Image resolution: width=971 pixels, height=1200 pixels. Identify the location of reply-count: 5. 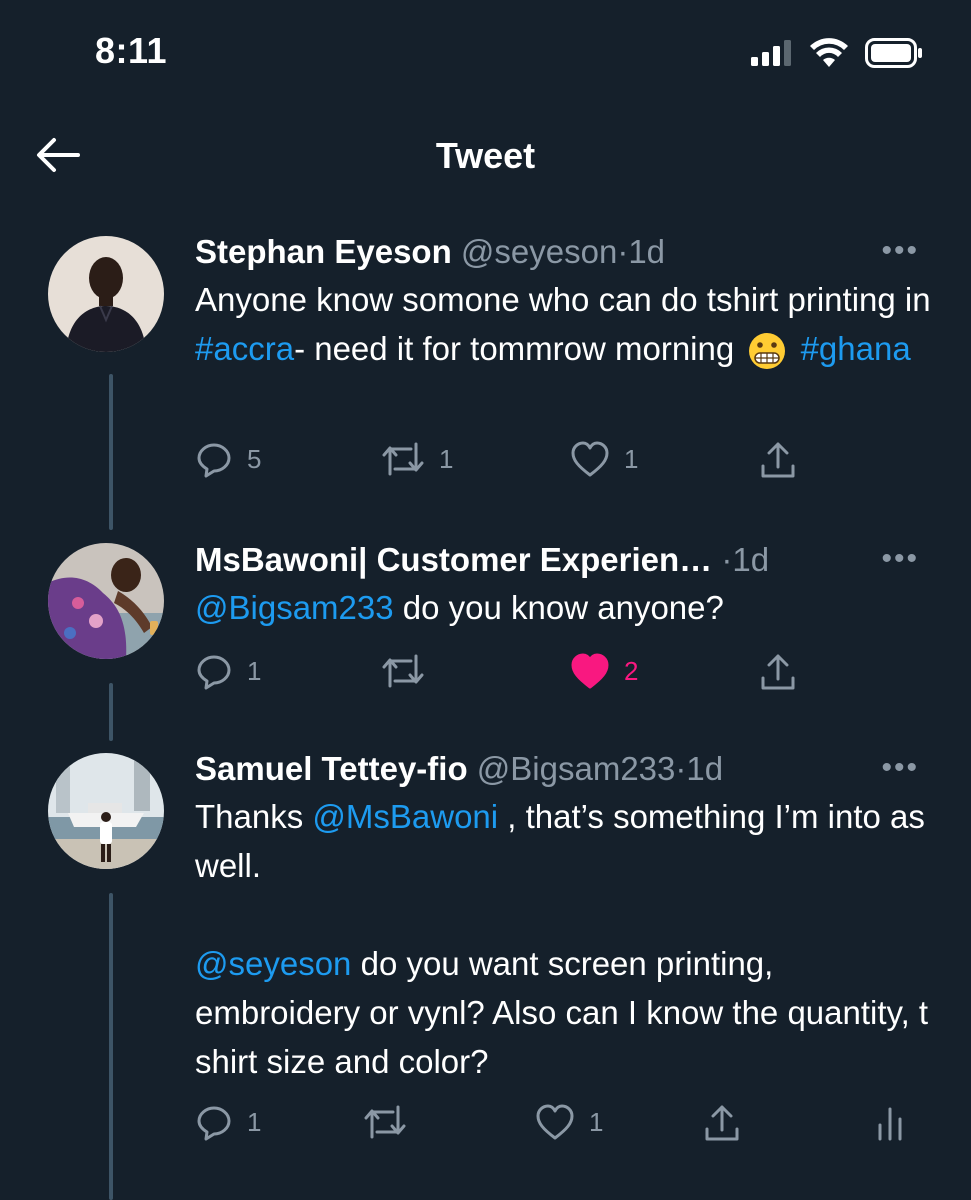
(254, 458).